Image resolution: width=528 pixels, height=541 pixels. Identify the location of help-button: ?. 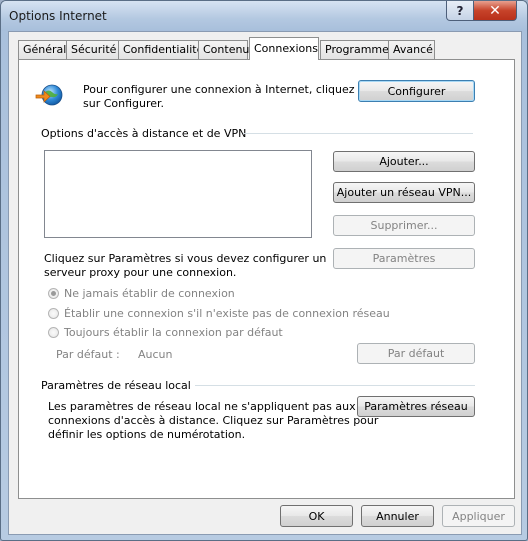
(460, 11).